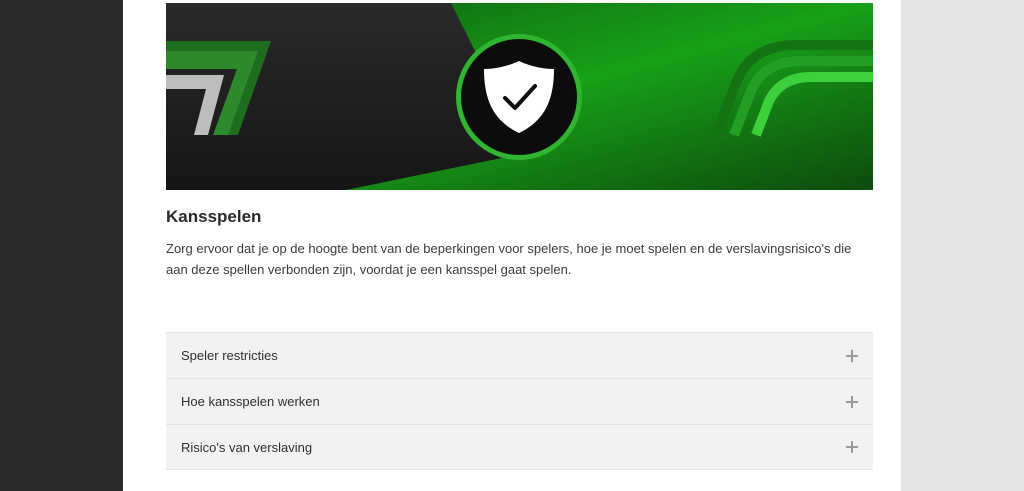 This screenshot has width=1024, height=491. Describe the element at coordinates (962, 245) in the screenshot. I see `right-side-panel` at that location.